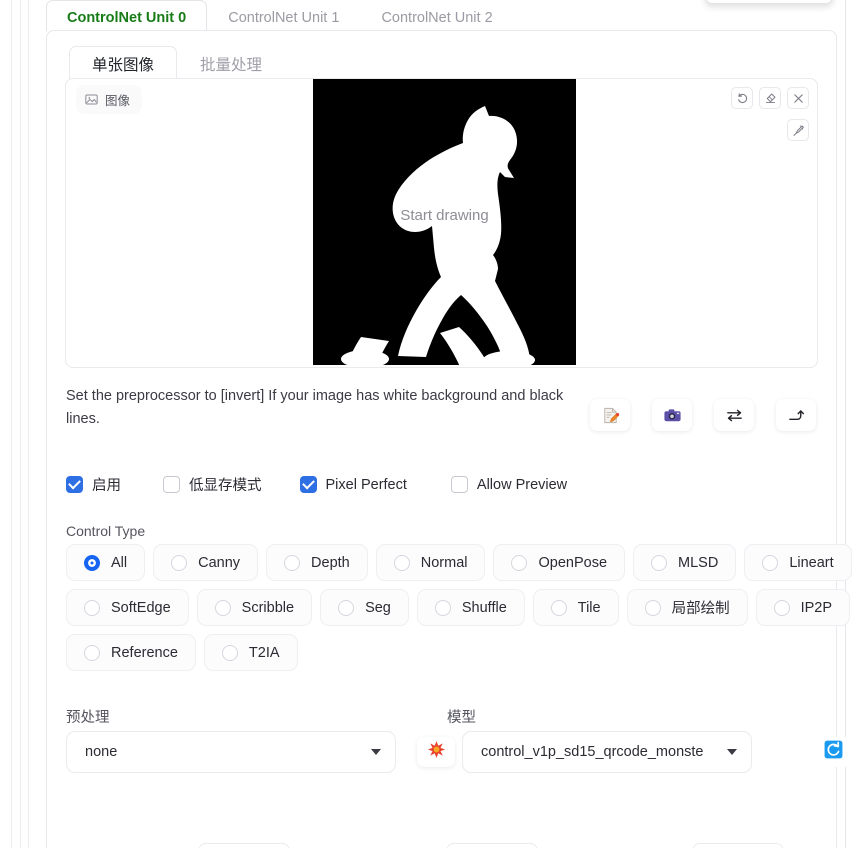  I want to click on control-type-reference: Reference, so click(131, 652).